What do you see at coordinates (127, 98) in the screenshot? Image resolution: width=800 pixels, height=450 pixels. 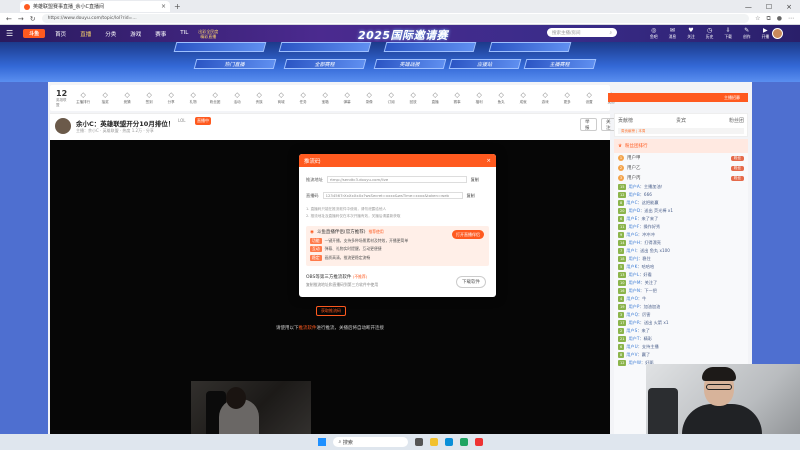 I see `toolbar-item: ◇ 竞猜` at bounding box center [127, 98].